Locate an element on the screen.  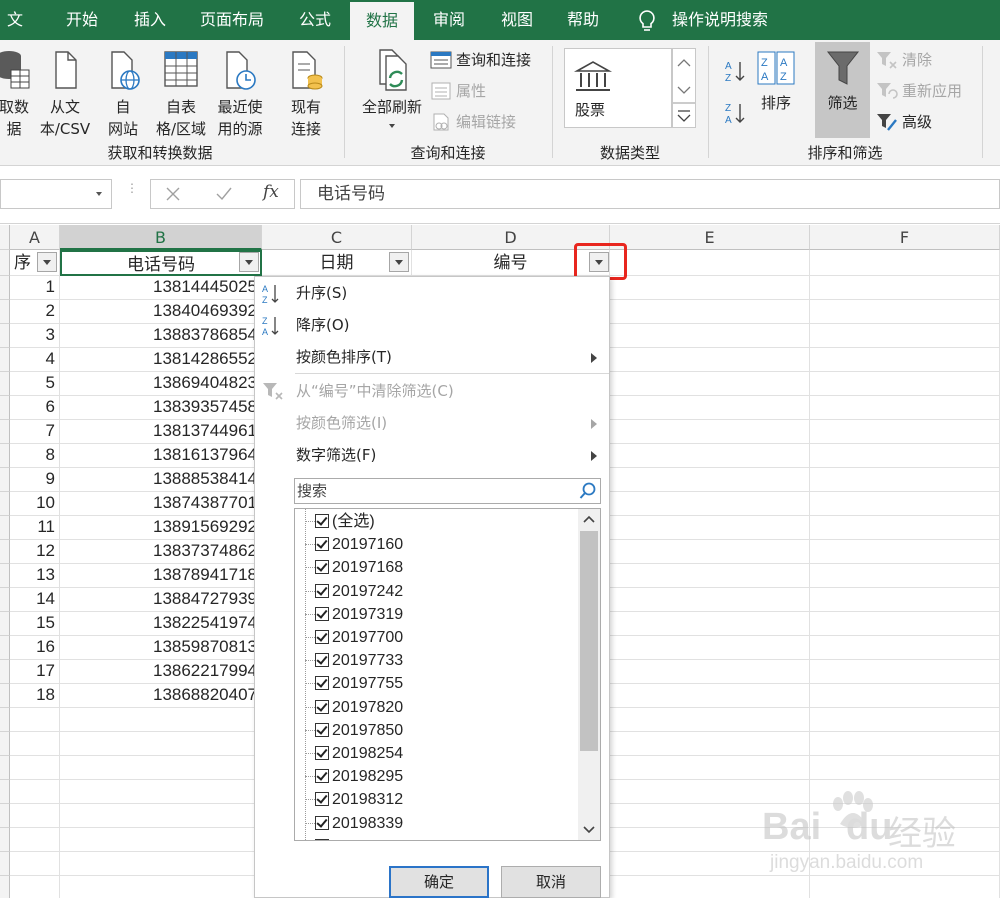
cell-phone: 13878941718 is located at coordinates (161, 576).